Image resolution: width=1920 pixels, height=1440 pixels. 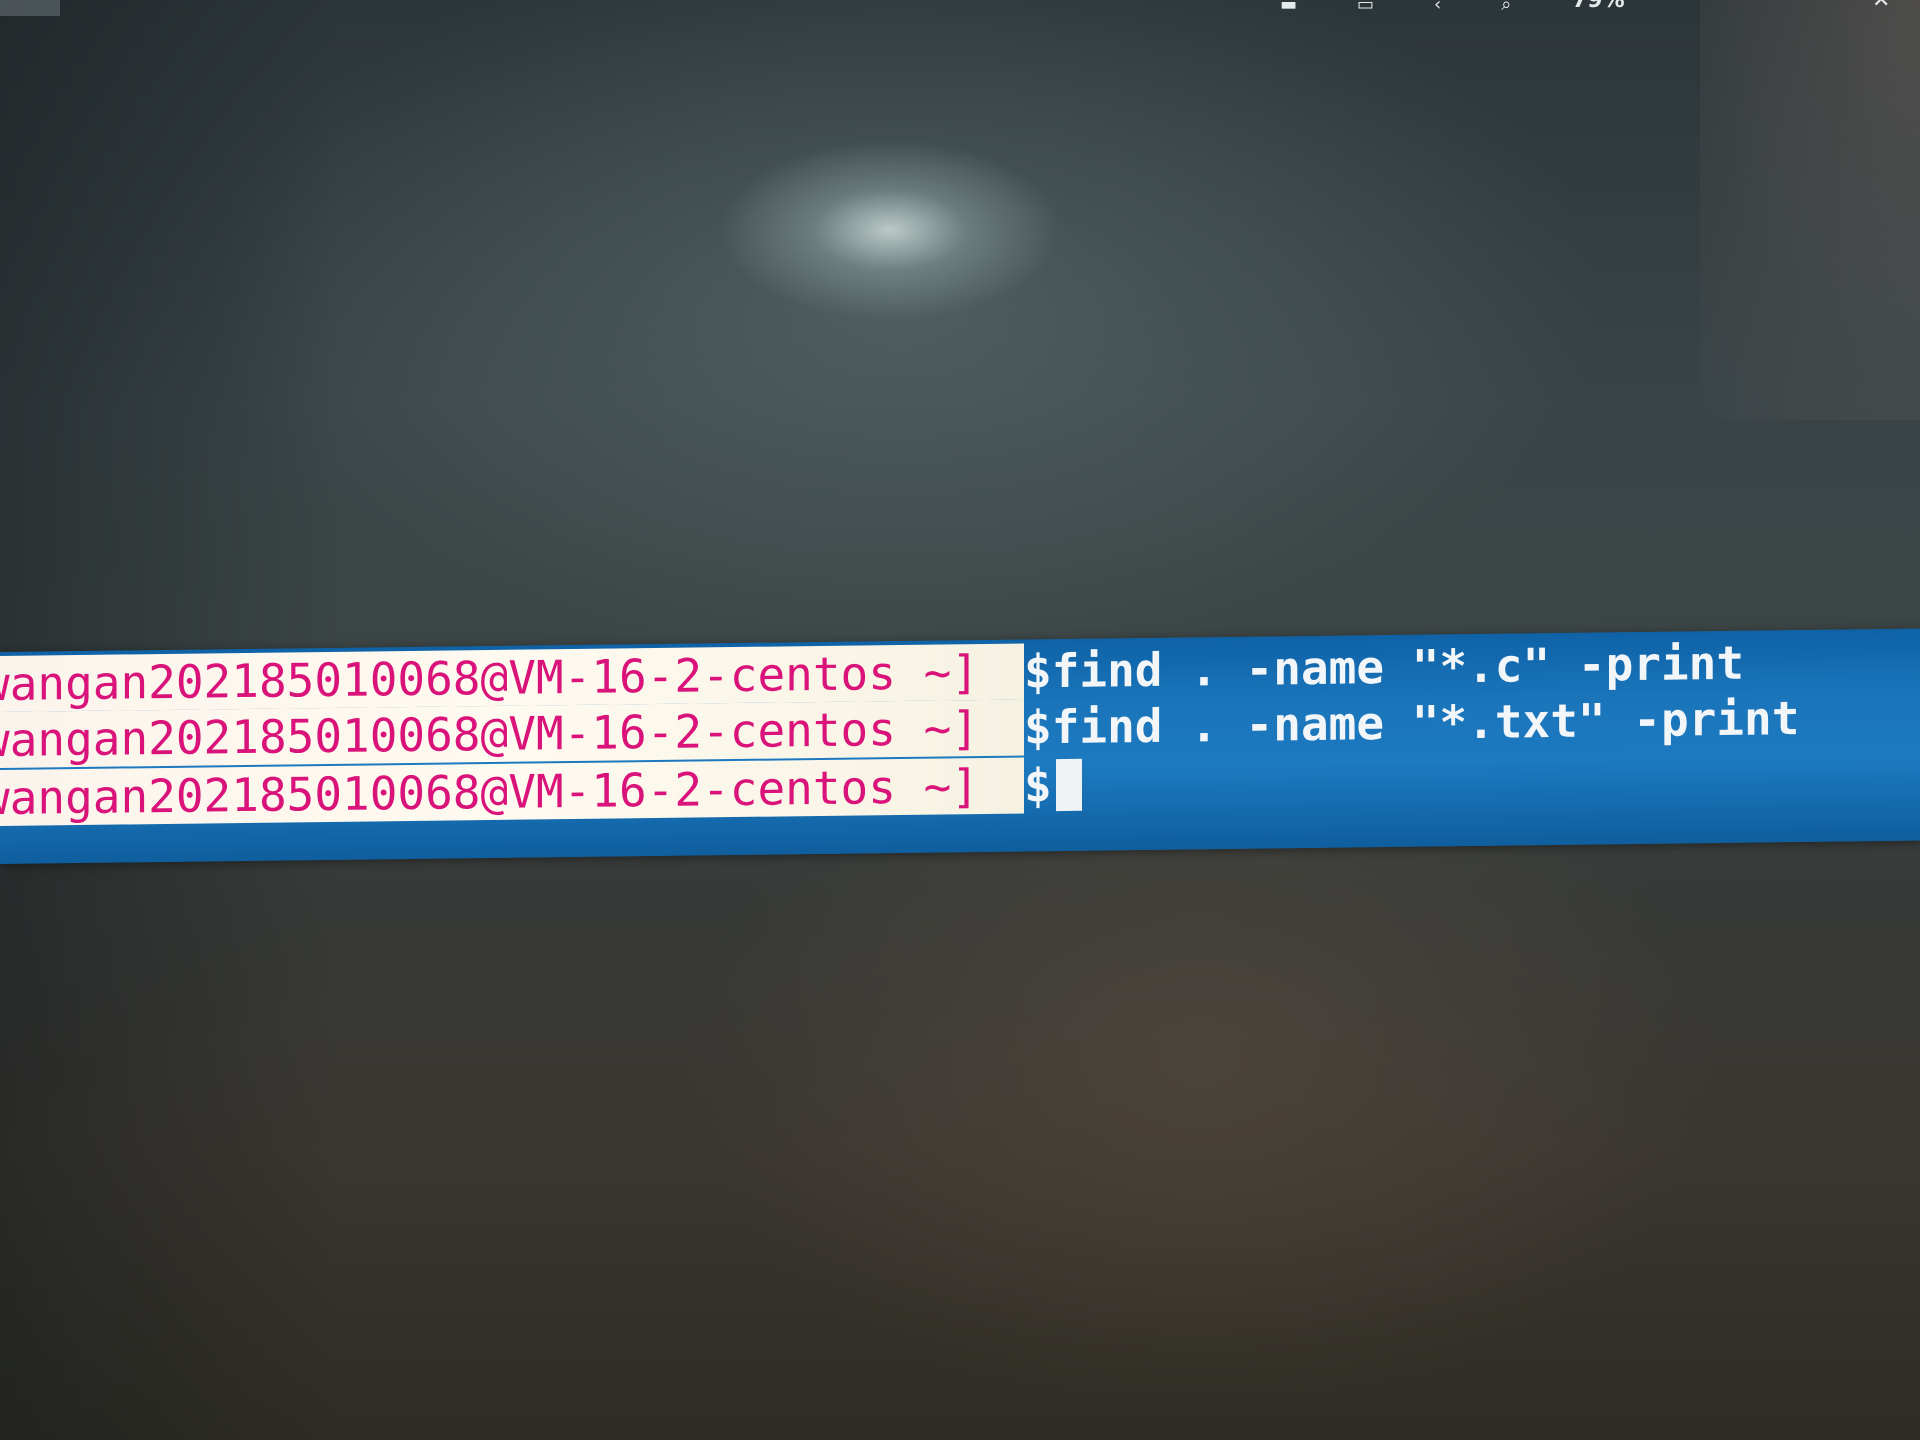 I want to click on shell-command: $find . -name "*.c" -print, so click(x=1384, y=667).